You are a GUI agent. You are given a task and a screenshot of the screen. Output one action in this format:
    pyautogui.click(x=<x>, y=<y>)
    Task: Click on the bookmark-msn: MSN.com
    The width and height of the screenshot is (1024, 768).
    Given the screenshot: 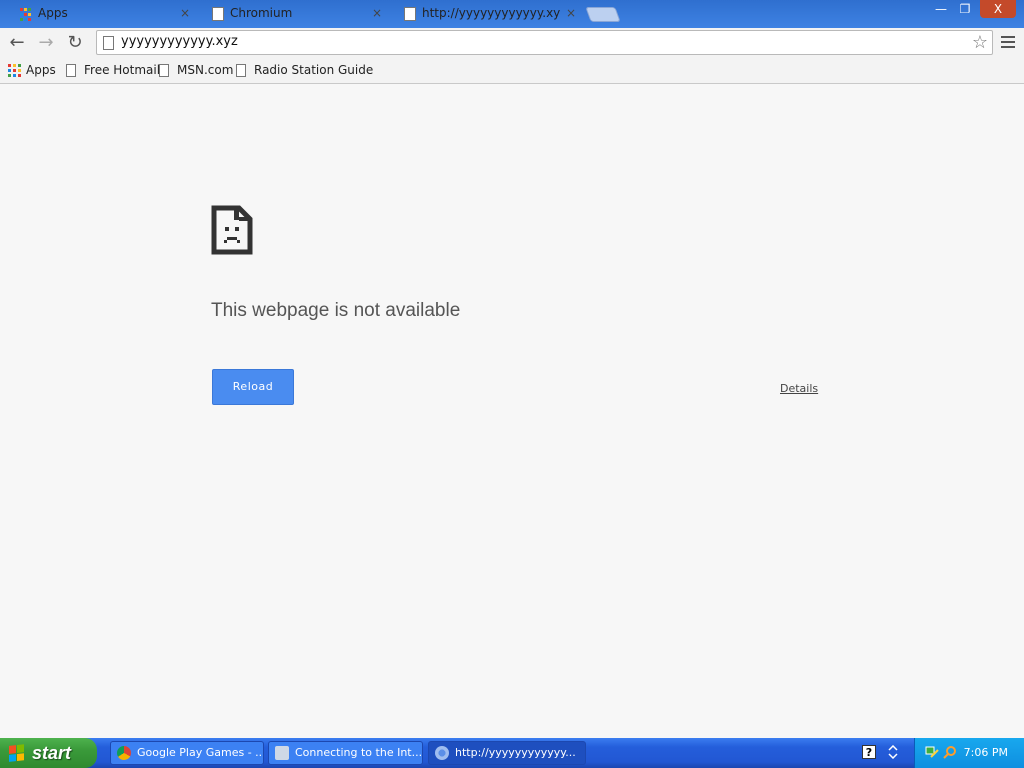 What is the action you would take?
    pyautogui.click(x=196, y=70)
    